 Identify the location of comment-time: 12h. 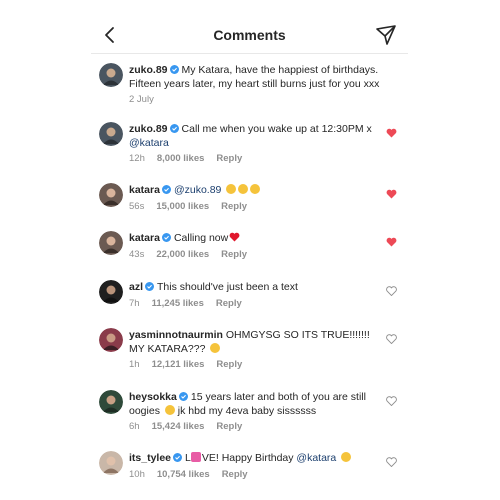
(137, 158).